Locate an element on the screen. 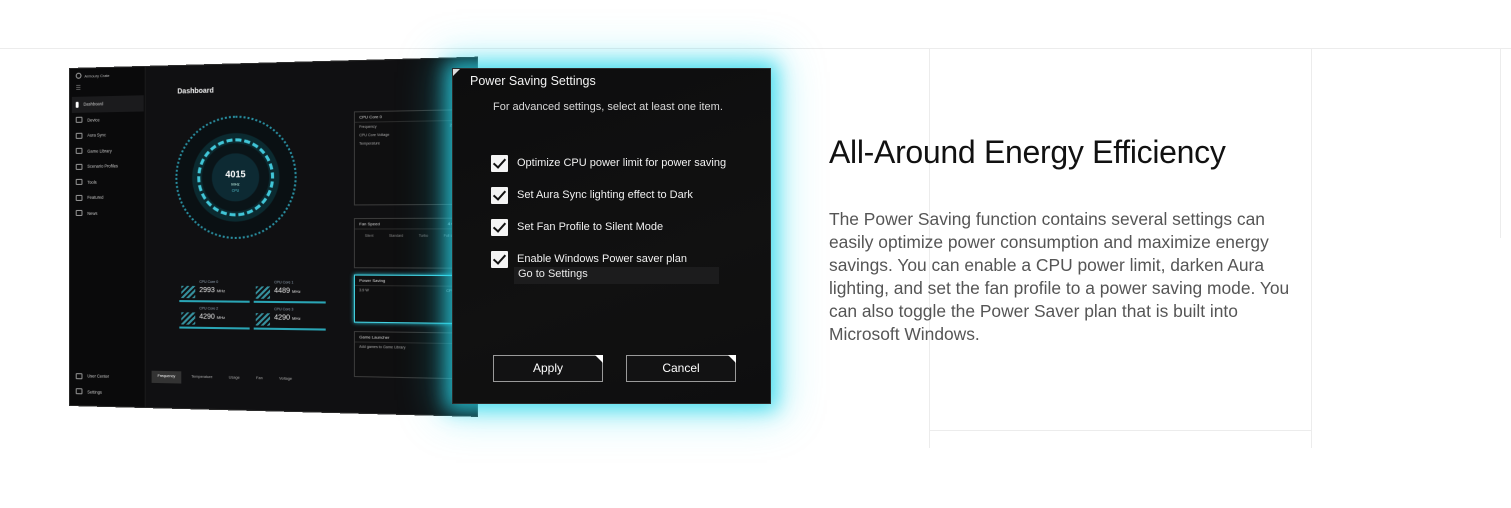 This screenshot has height=508, width=1511. sidebar-item-news: News is located at coordinates (108, 213).